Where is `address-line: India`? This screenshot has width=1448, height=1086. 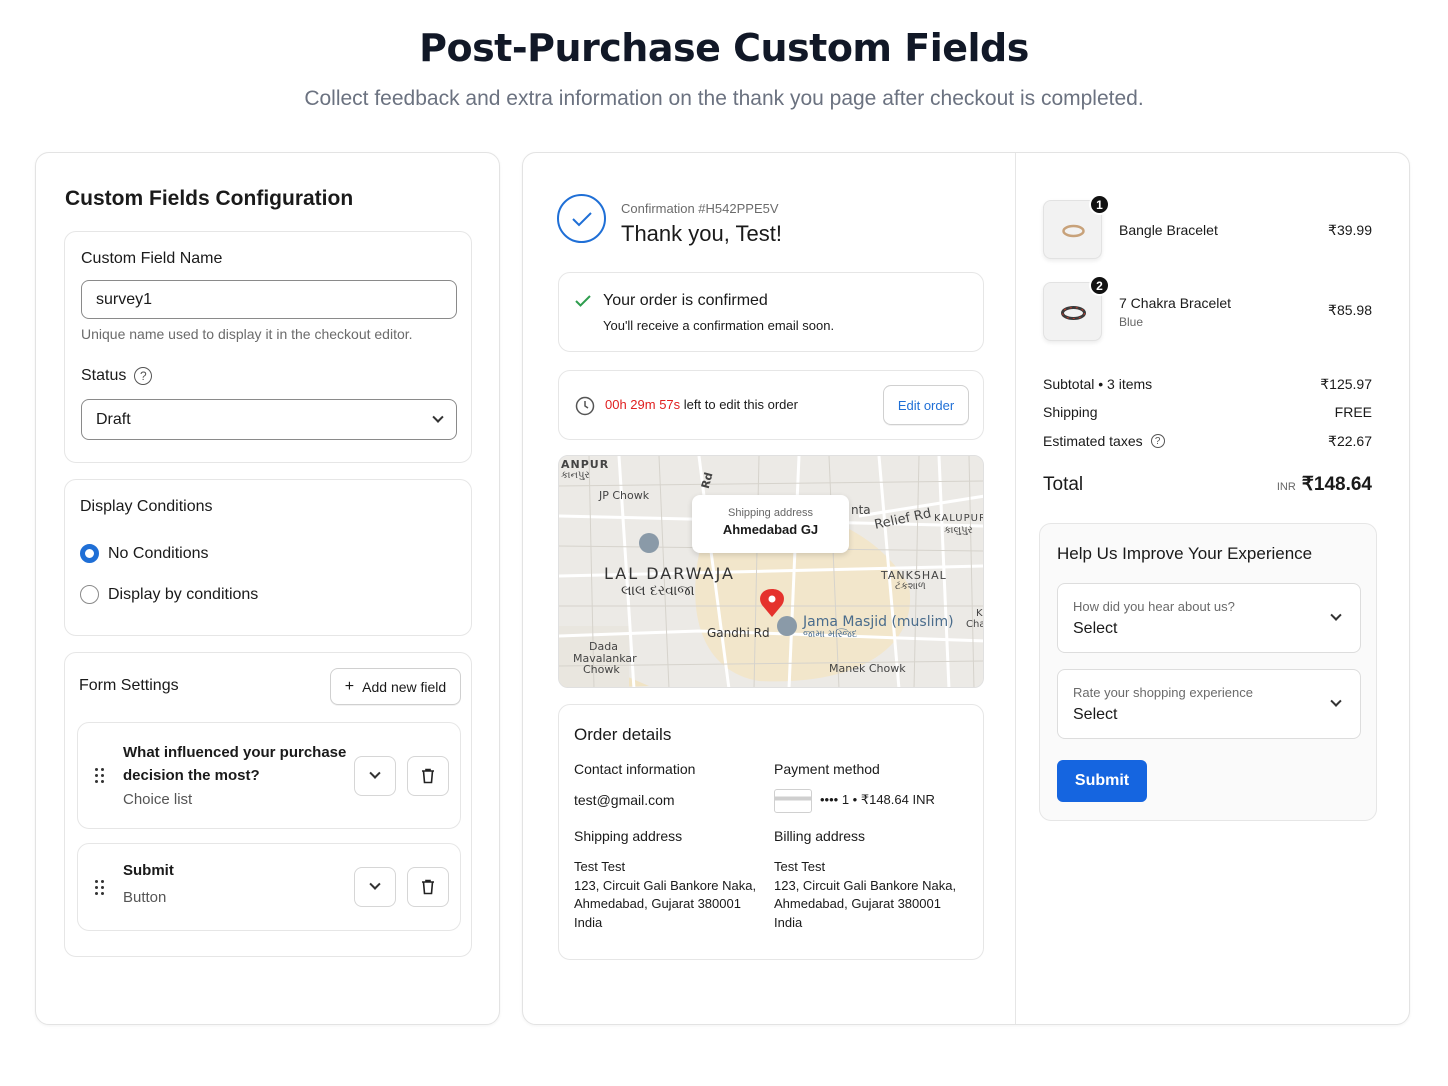
address-line: India is located at coordinates (788, 922).